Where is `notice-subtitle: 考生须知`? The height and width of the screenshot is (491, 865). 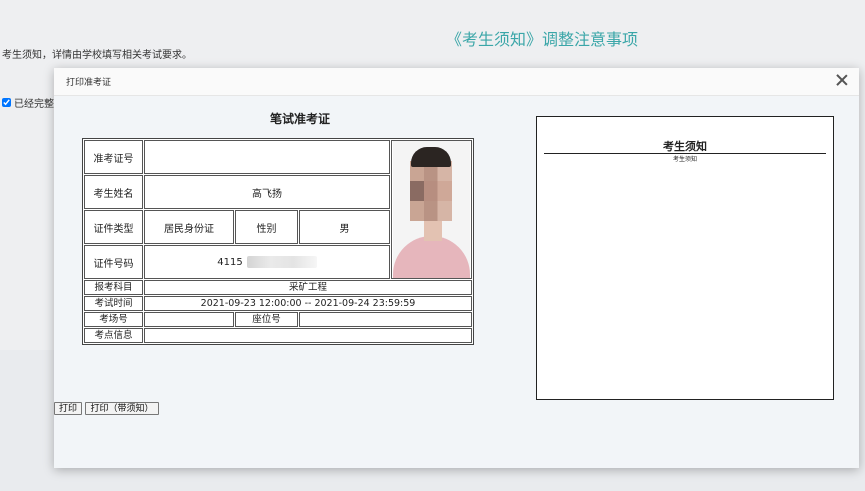 notice-subtitle: 考生须知 is located at coordinates (684, 159).